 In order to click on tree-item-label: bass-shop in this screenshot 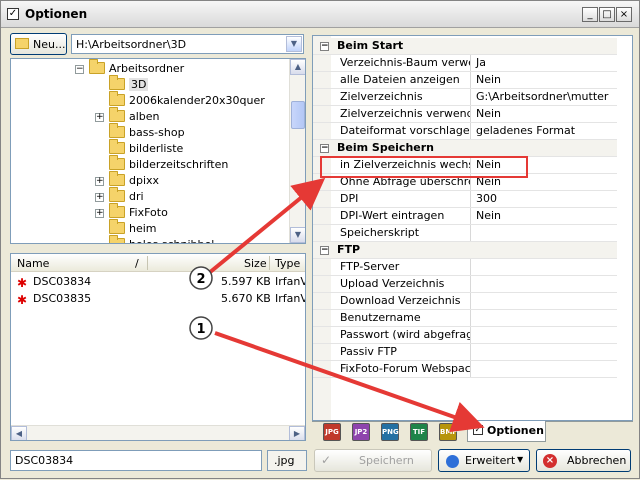, I will do `click(157, 132)`.